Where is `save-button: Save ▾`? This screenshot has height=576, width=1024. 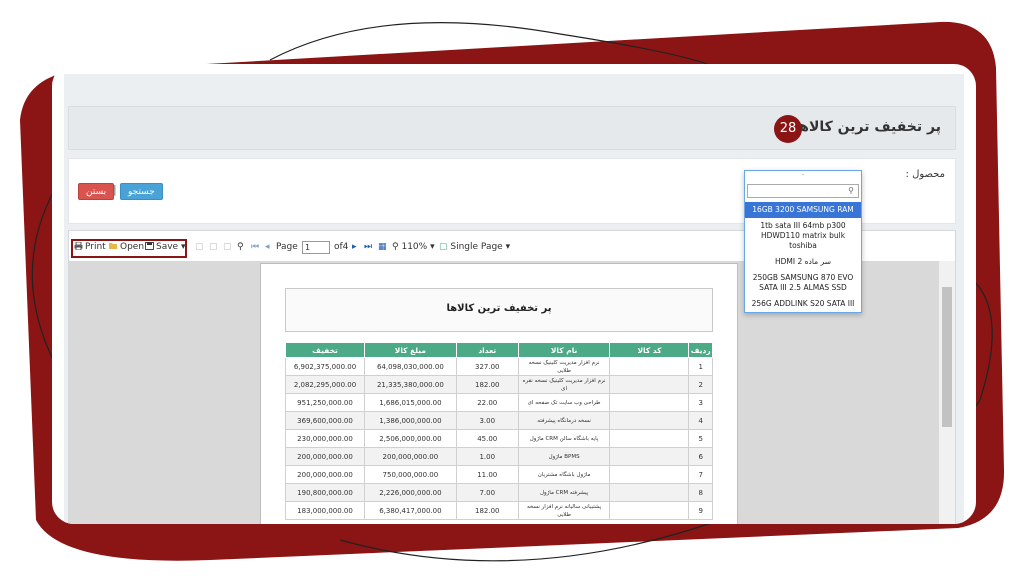
save-button: Save ▾ is located at coordinates (165, 247).